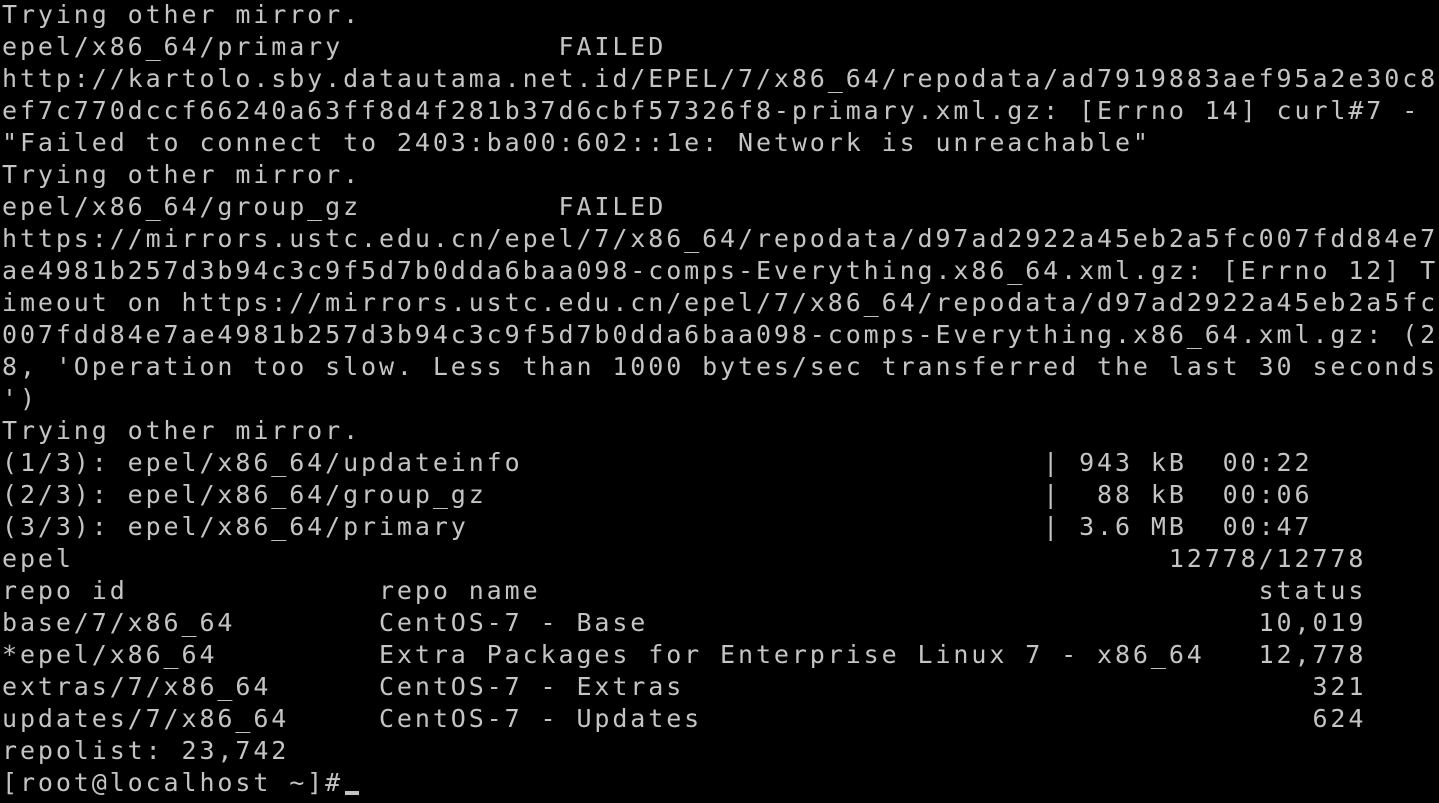 Image resolution: width=1439 pixels, height=803 pixels. I want to click on terminal-line: epel/x86_64/primary FAILED, so click(334, 46).